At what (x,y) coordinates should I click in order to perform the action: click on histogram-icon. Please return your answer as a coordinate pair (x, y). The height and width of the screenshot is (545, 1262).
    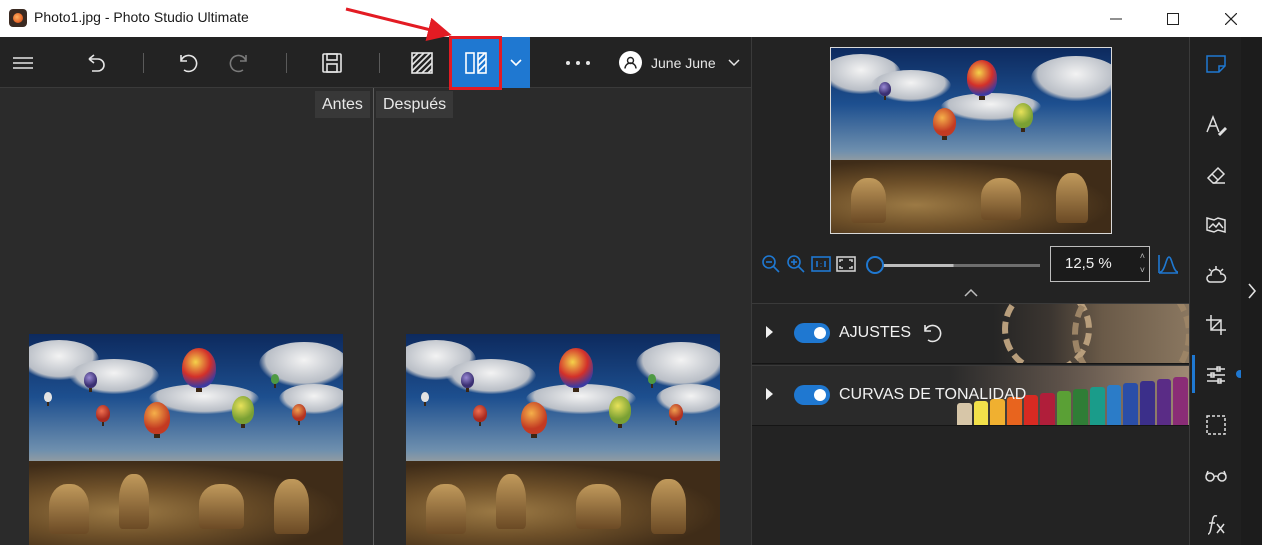
    Looking at the image, I should click on (1168, 264).